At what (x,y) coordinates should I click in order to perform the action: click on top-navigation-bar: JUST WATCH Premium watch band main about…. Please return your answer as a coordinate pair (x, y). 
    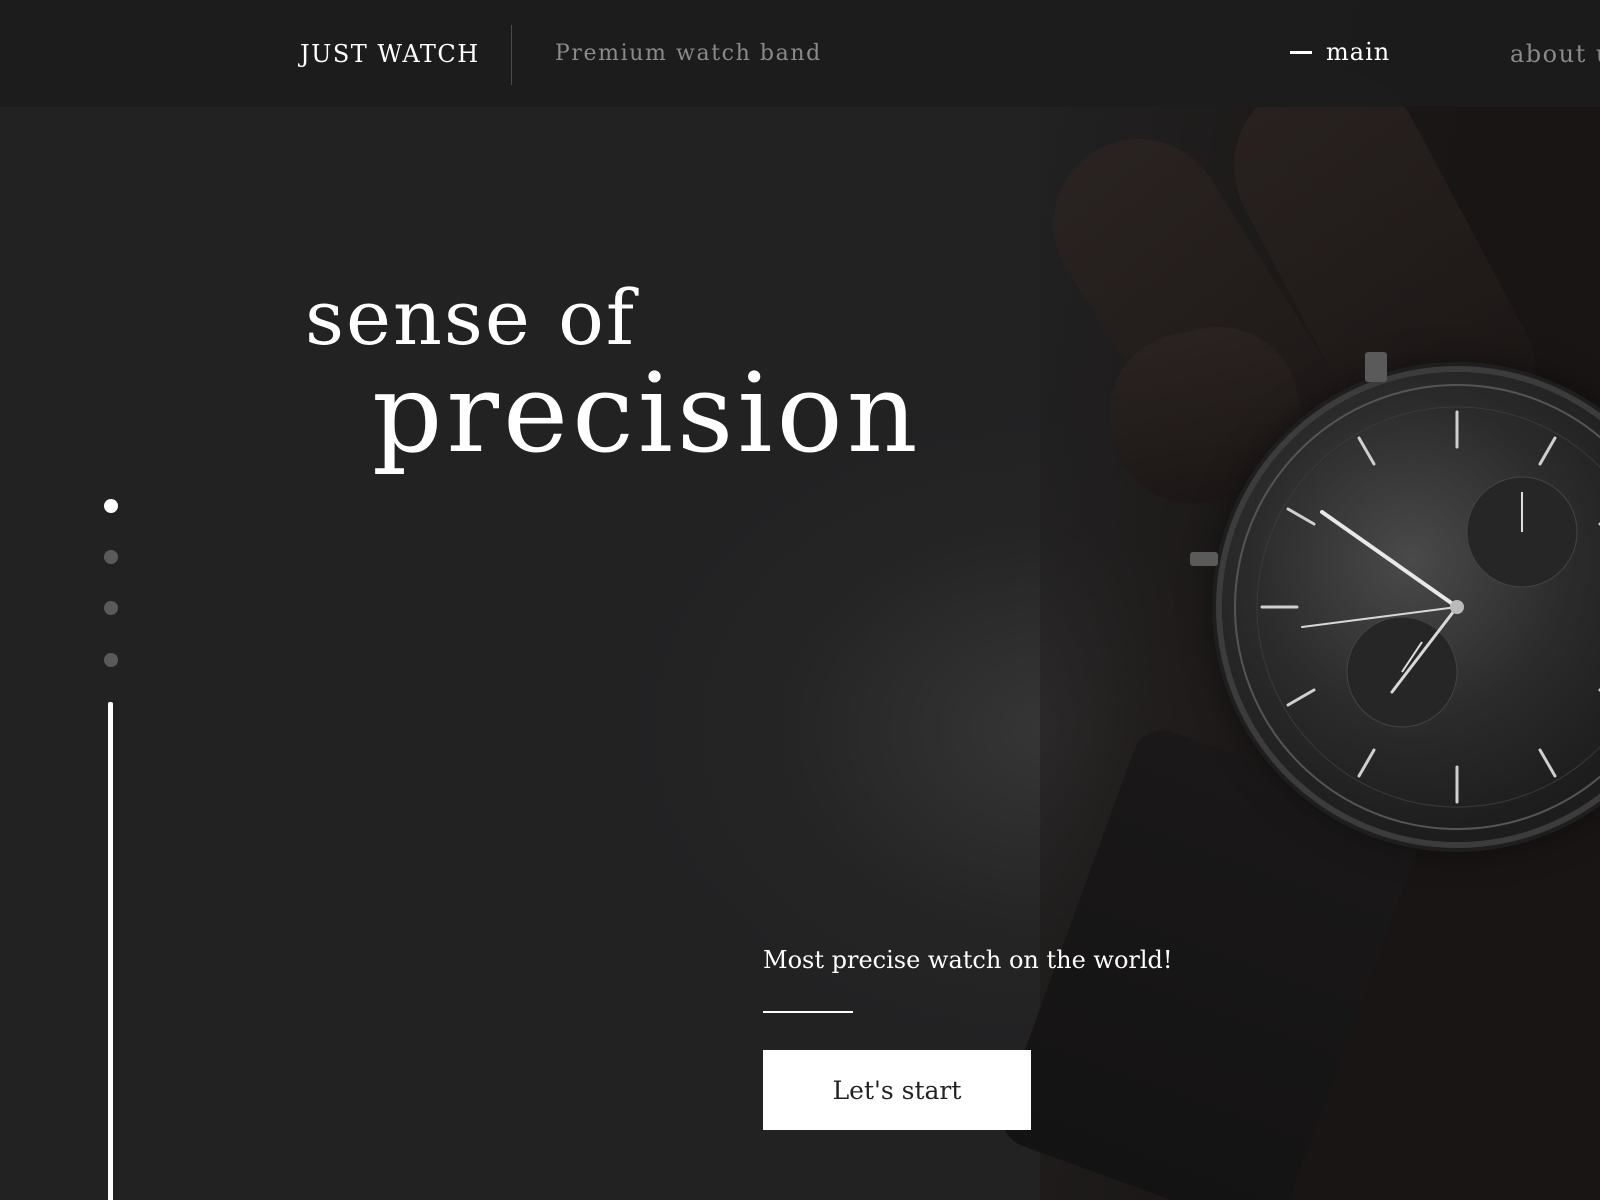
    Looking at the image, I should click on (800, 53).